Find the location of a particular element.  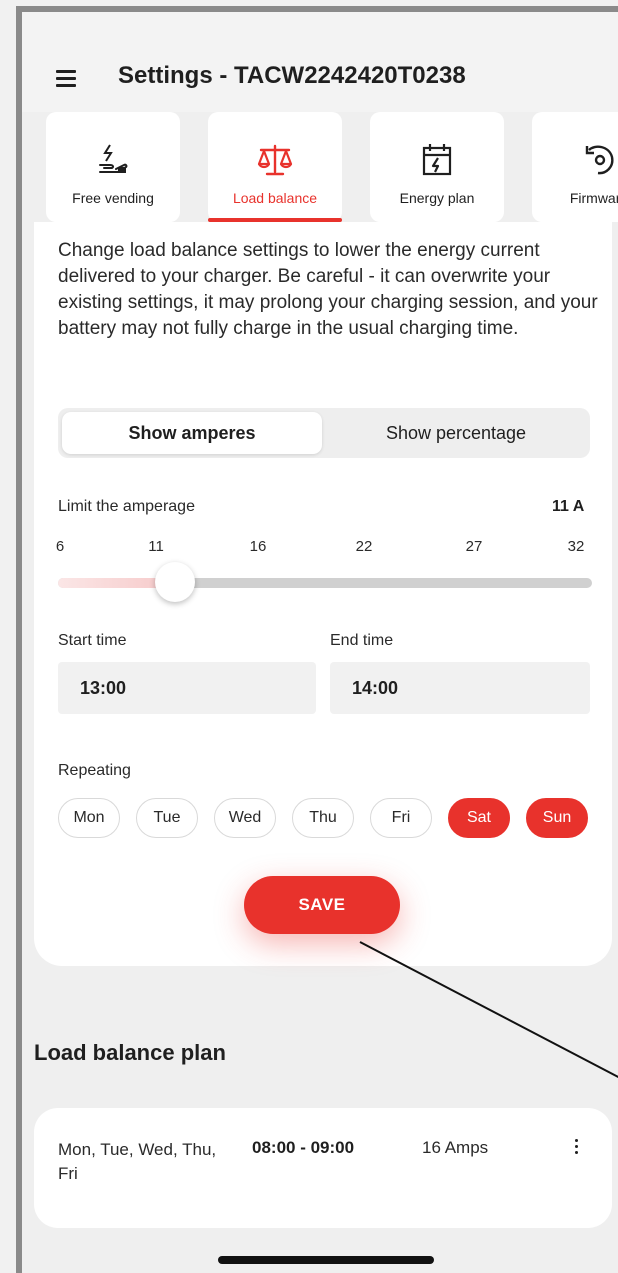

tick-label: 32 is located at coordinates (576, 546).